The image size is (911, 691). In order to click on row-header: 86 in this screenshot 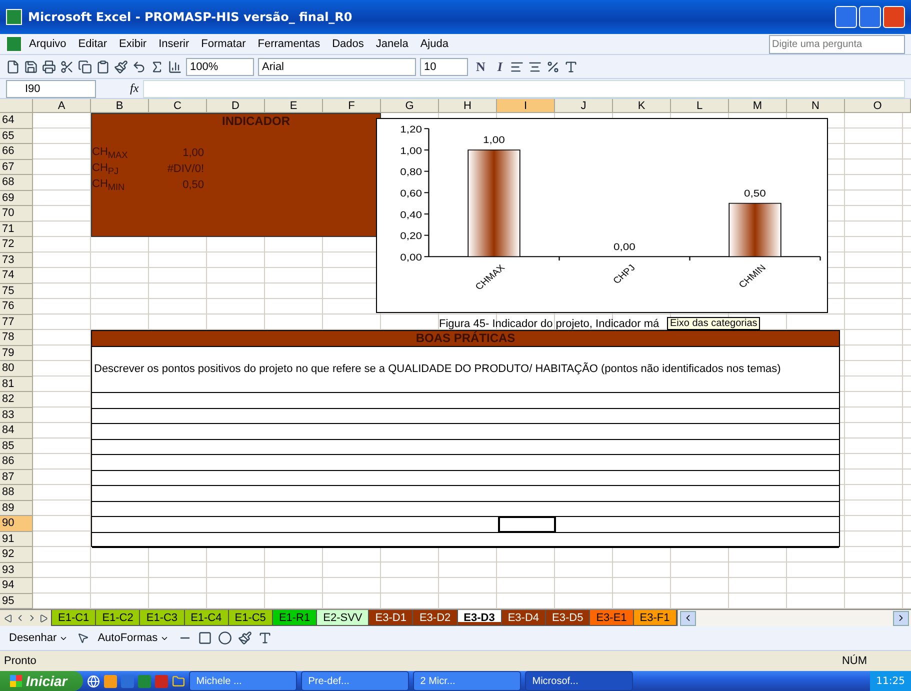, I will do `click(16, 462)`.